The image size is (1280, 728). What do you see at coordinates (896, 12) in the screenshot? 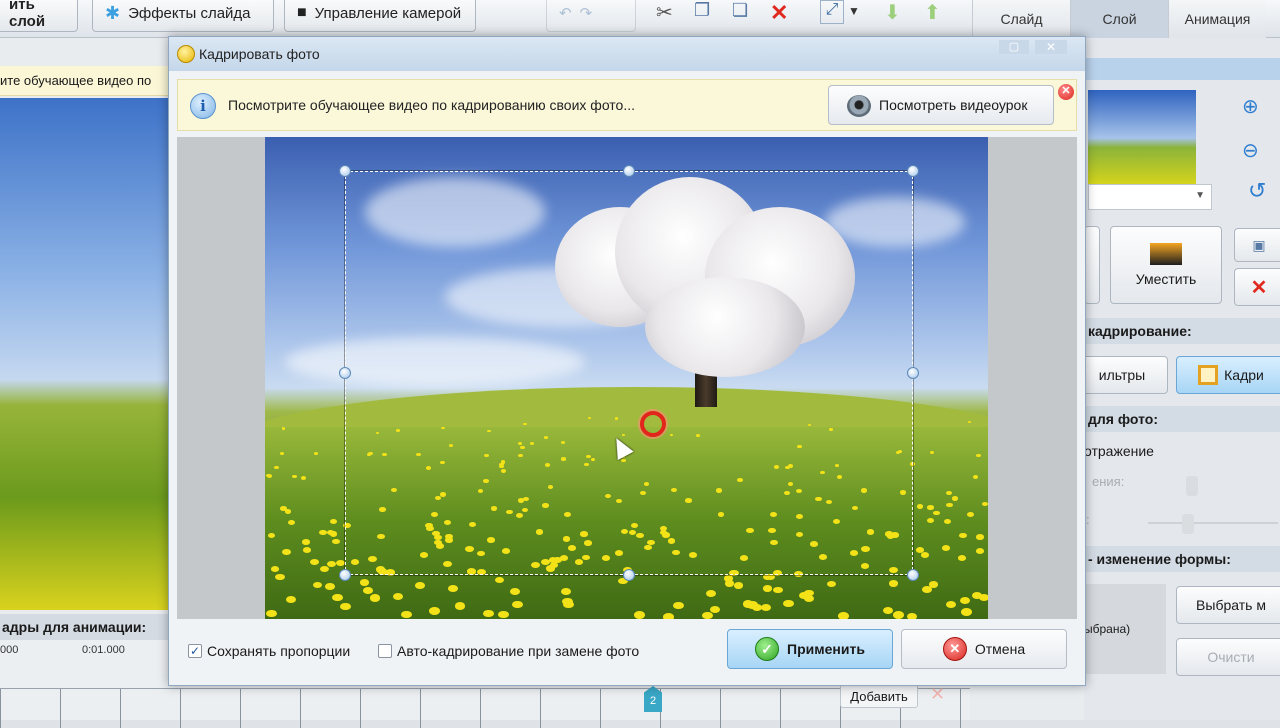
I see `move-down-icon: ⬇` at bounding box center [896, 12].